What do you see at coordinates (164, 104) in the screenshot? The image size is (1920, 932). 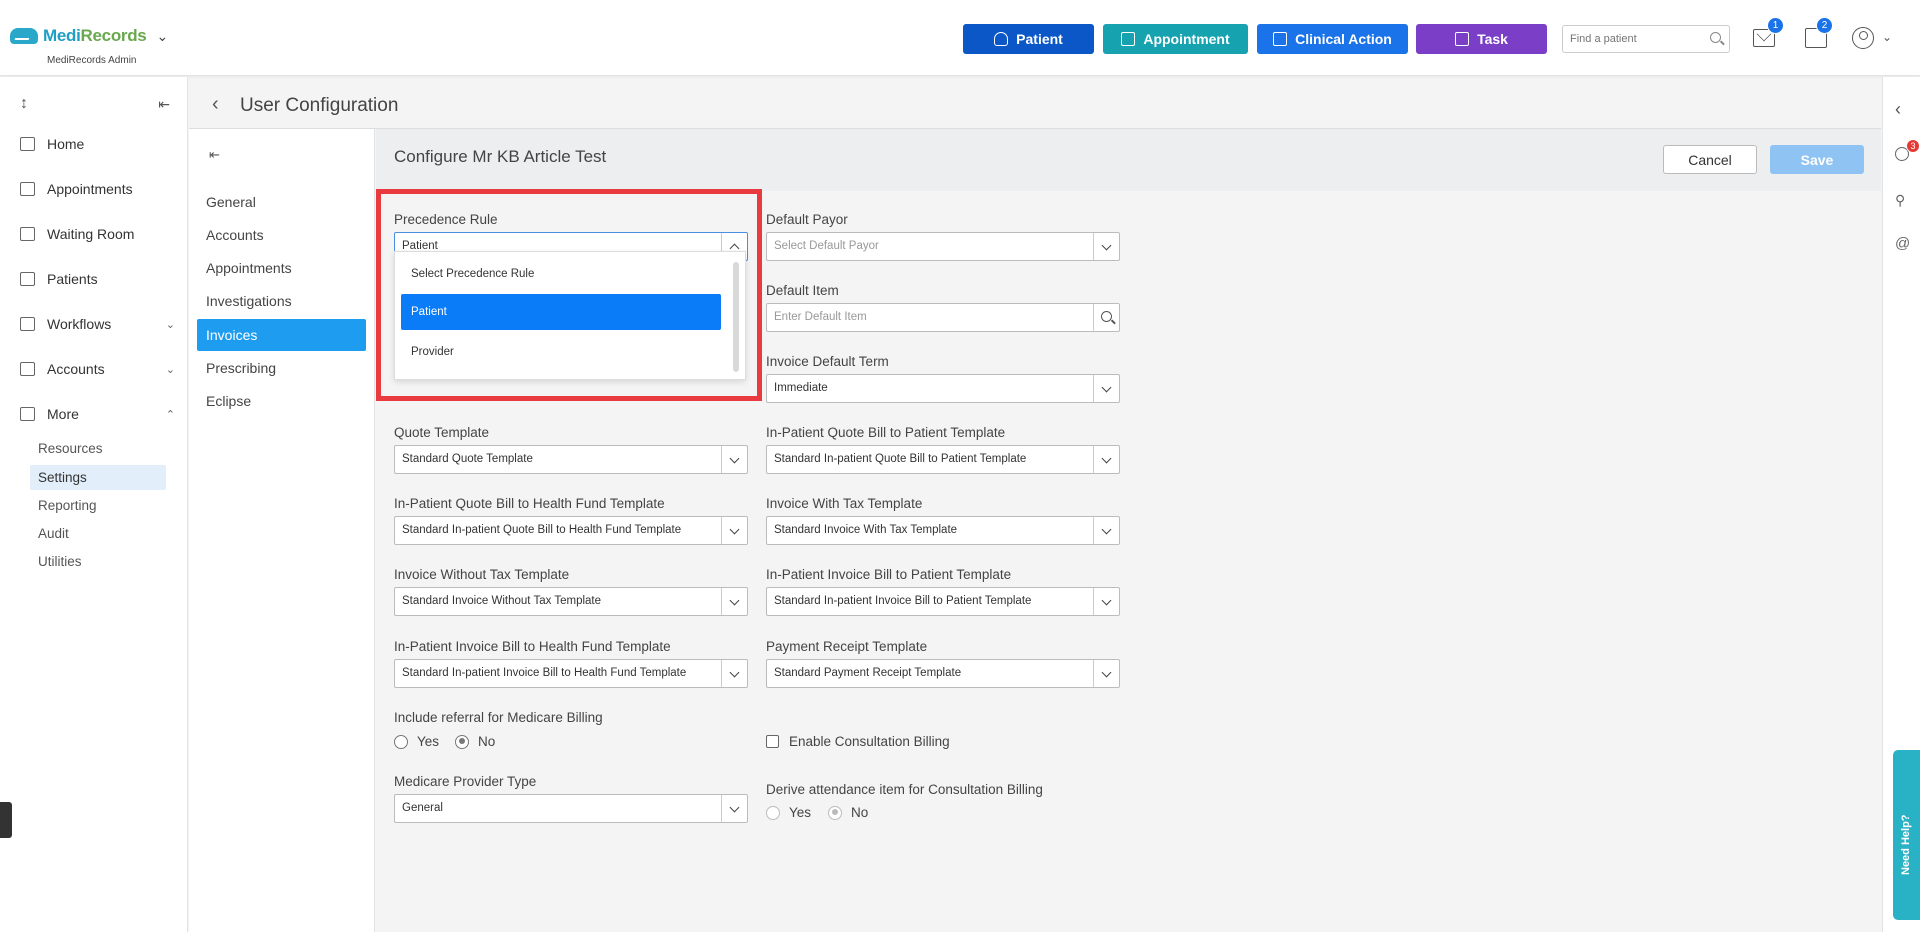 I see `collapse-sidebar-icon: ⇤` at bounding box center [164, 104].